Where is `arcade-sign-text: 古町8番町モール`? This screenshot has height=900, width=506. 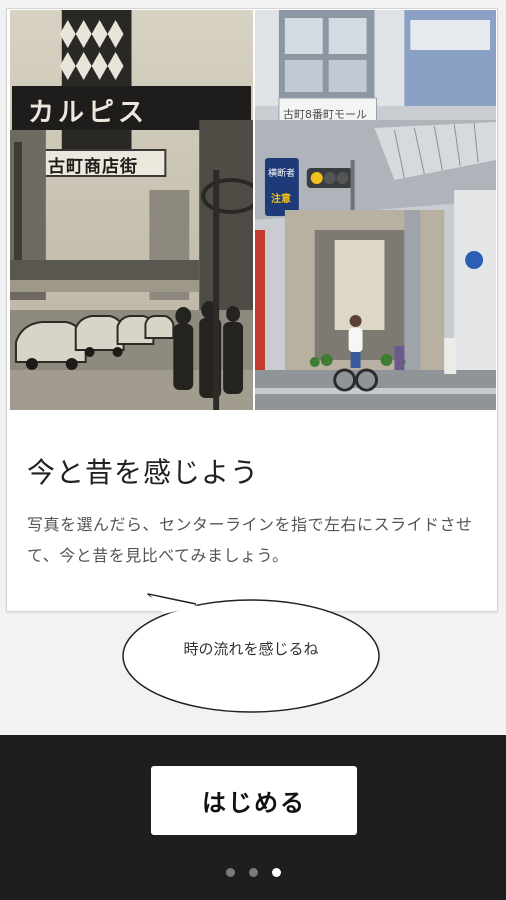 arcade-sign-text: 古町8番町モール is located at coordinates (324, 114).